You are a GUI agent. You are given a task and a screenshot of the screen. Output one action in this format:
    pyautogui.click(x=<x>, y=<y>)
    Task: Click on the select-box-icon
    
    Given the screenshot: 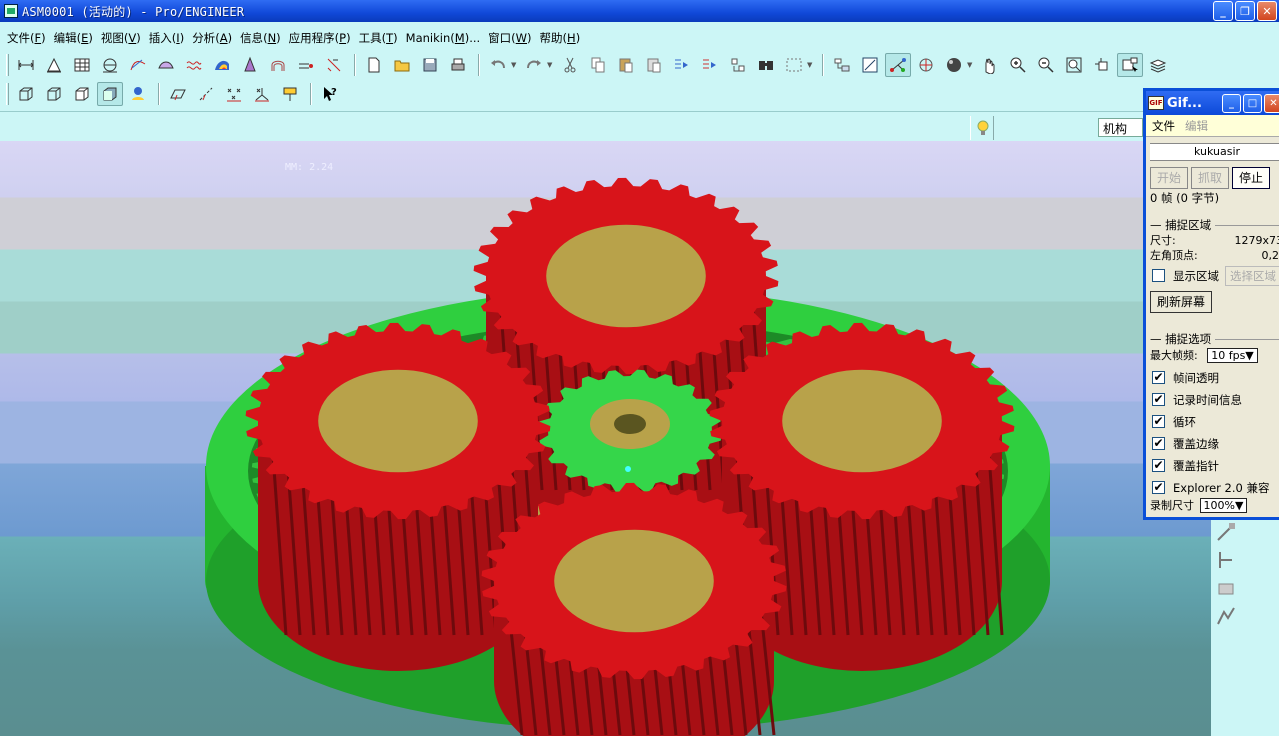 What is the action you would take?
    pyautogui.click(x=794, y=65)
    